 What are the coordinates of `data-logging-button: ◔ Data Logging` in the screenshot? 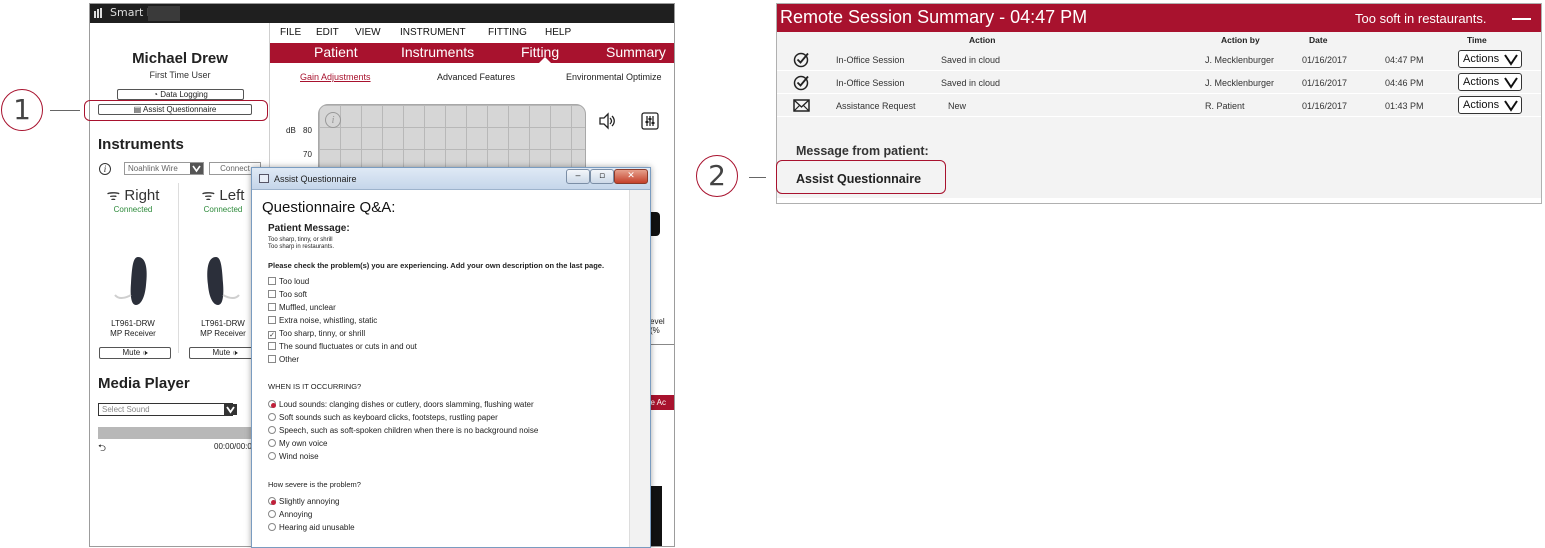 It's located at (180, 94).